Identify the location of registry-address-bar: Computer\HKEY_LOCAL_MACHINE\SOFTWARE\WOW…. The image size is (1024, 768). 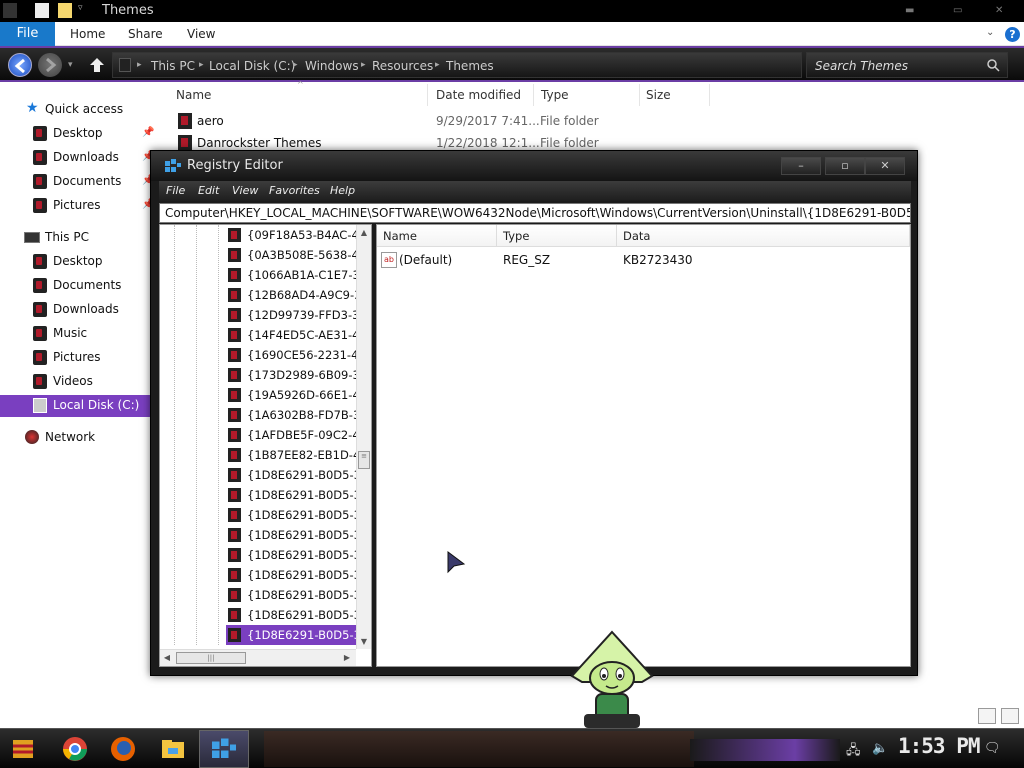
(535, 213).